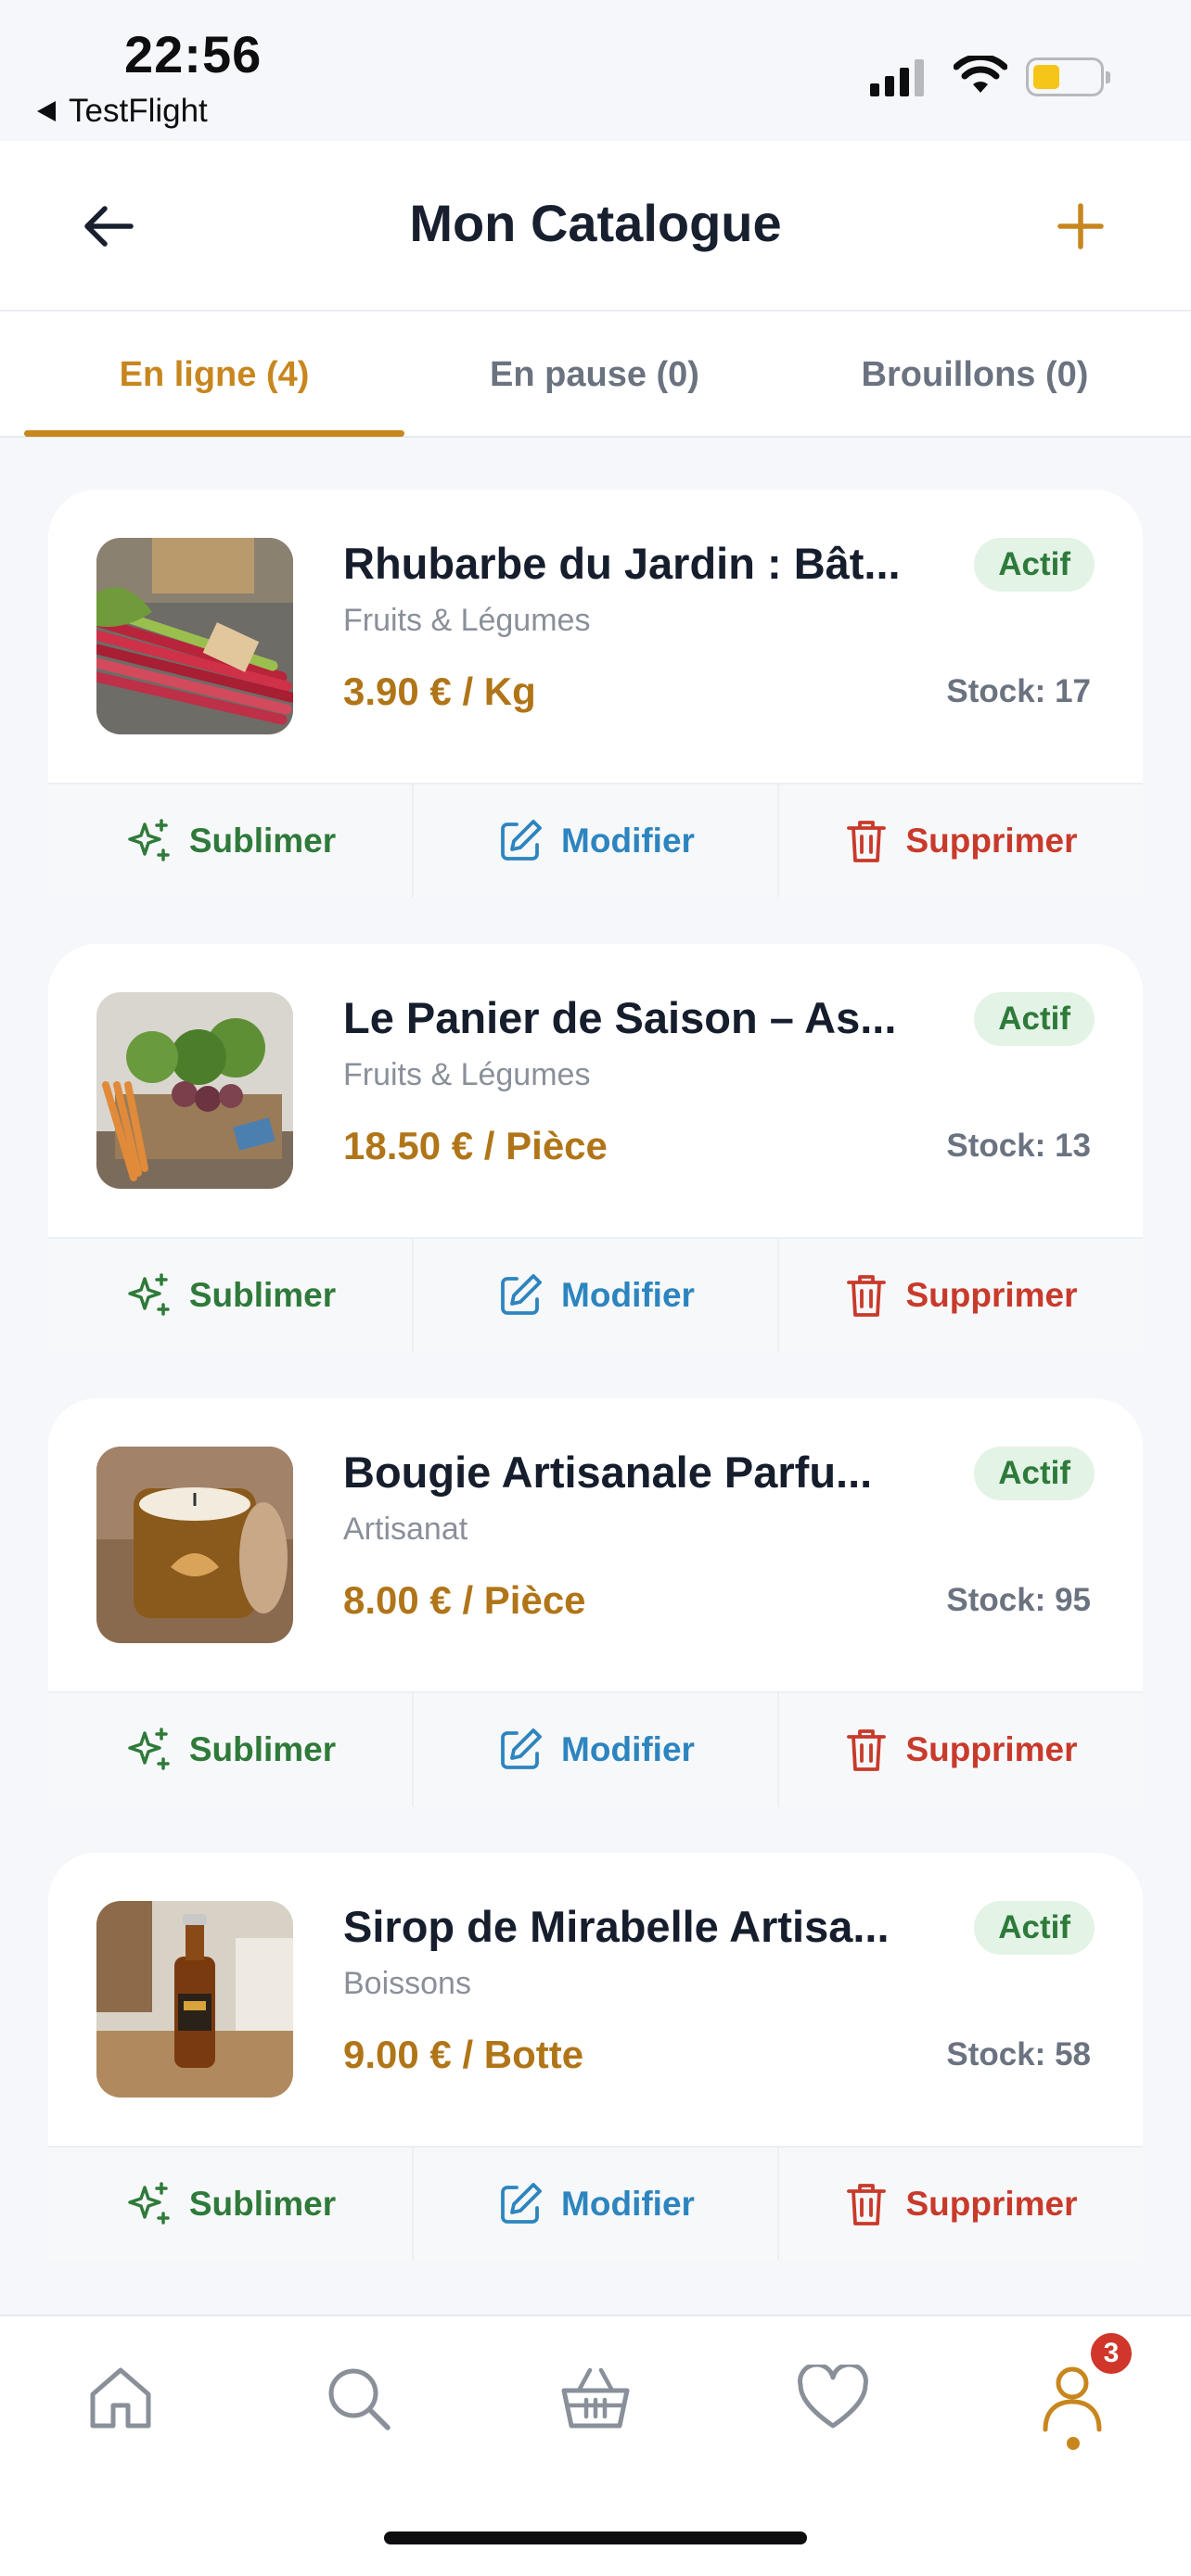 Image resolution: width=1191 pixels, height=2576 pixels. What do you see at coordinates (194, 1999) in the screenshot?
I see `product-image-syrup` at bounding box center [194, 1999].